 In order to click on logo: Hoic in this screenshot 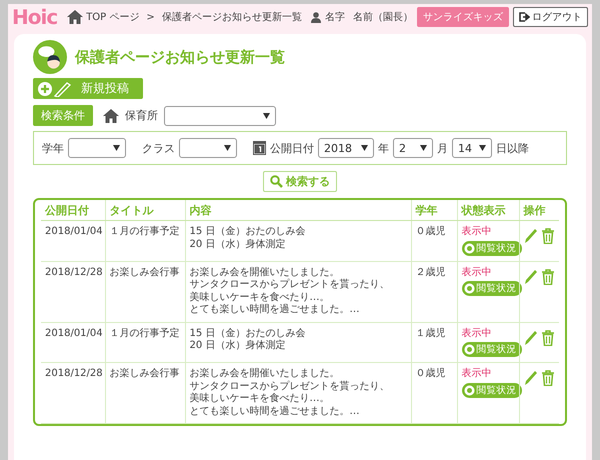, I will do `click(35, 17)`.